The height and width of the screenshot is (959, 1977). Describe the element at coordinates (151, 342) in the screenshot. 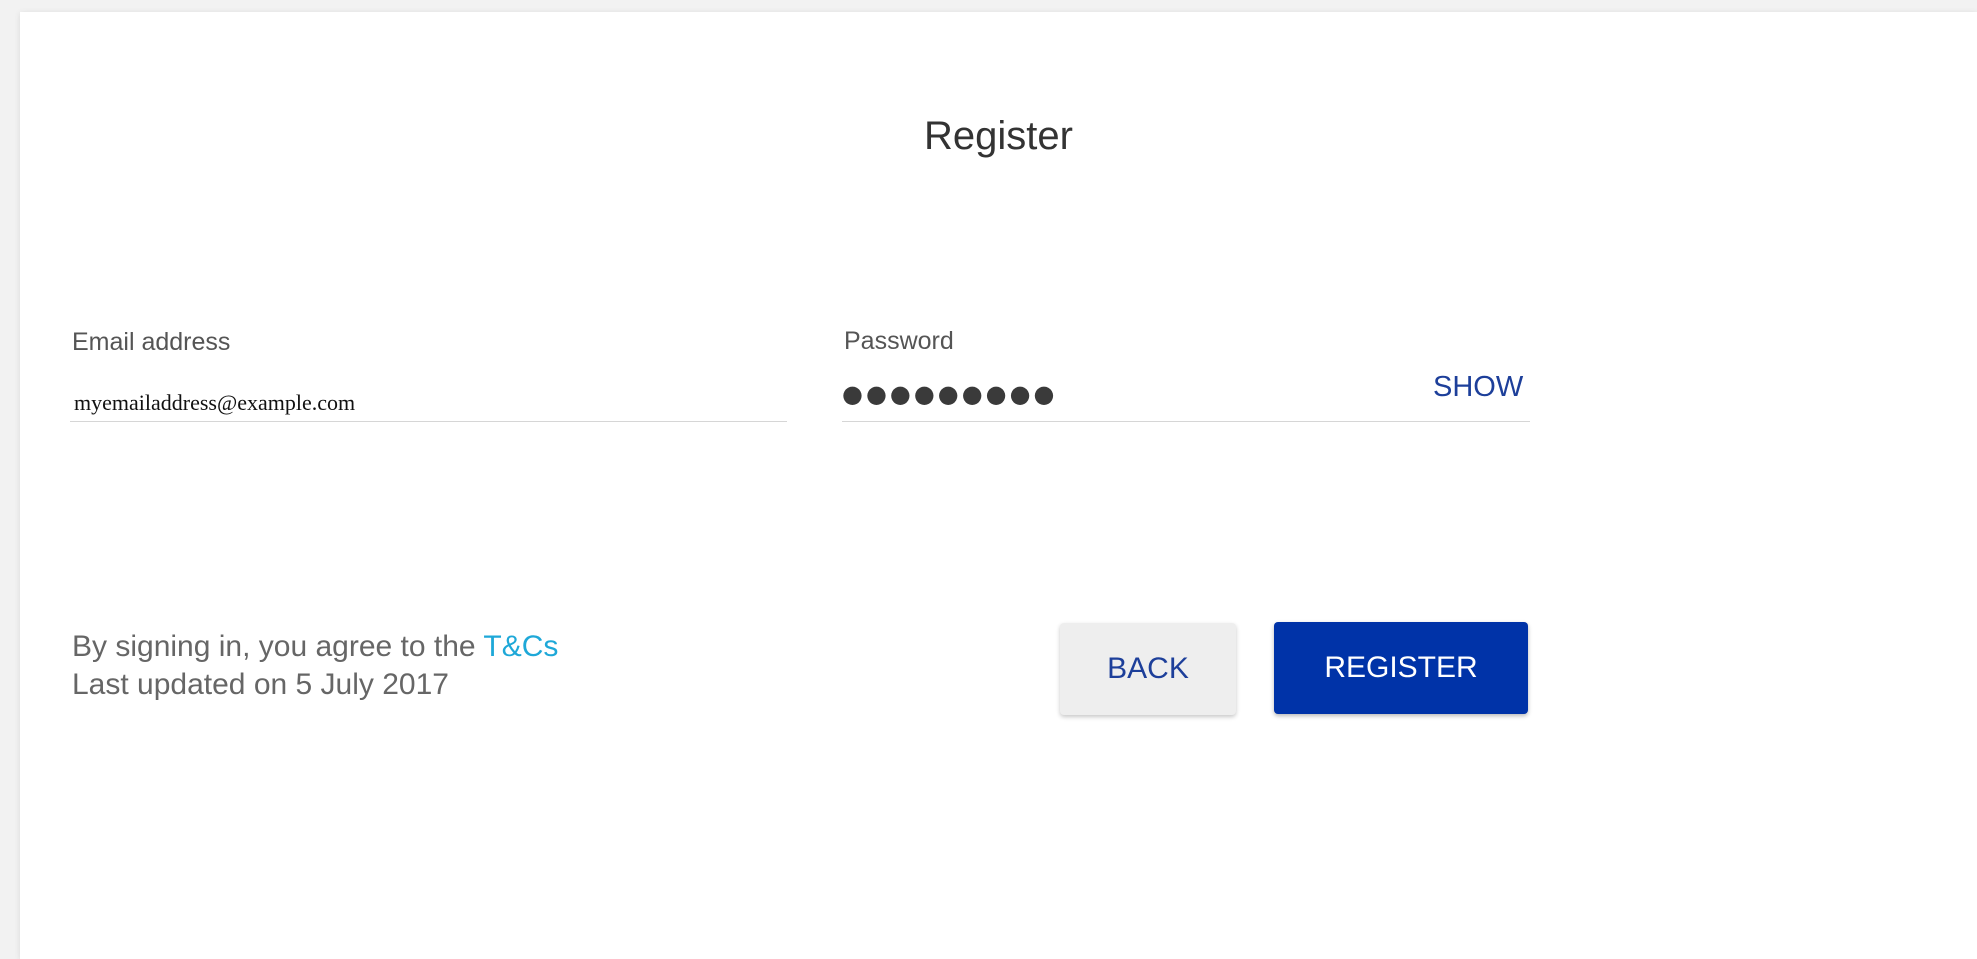

I see `email-label: Email address` at that location.